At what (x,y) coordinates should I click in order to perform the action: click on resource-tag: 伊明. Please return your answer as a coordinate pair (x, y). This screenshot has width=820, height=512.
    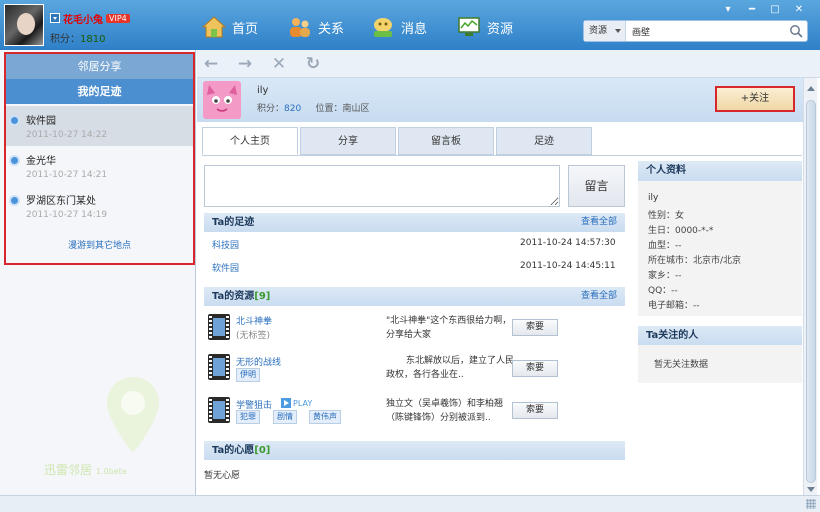
    Looking at the image, I should click on (248, 375).